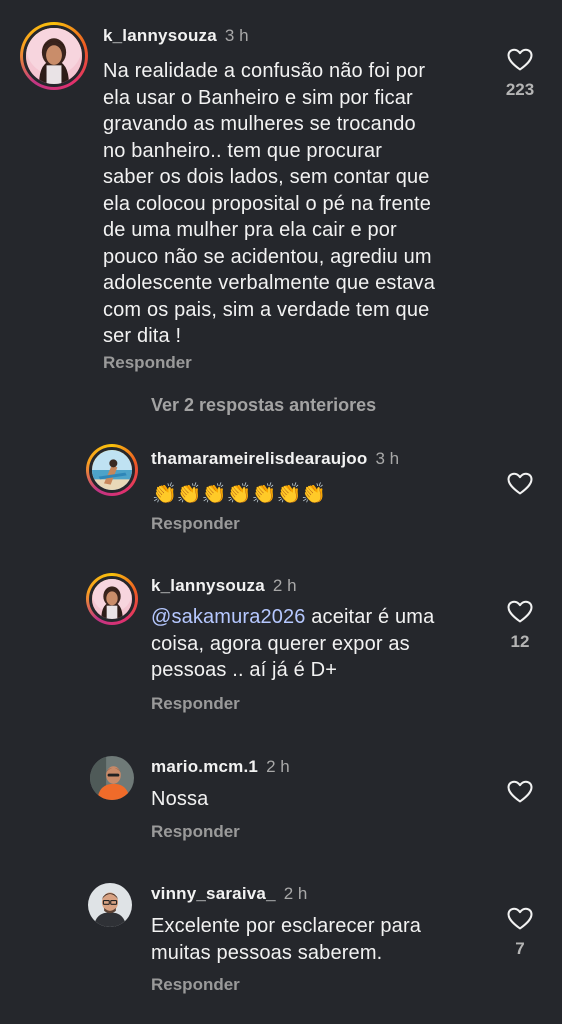 This screenshot has width=562, height=1024. I want to click on username-link: mario.mcm.1, so click(204, 766).